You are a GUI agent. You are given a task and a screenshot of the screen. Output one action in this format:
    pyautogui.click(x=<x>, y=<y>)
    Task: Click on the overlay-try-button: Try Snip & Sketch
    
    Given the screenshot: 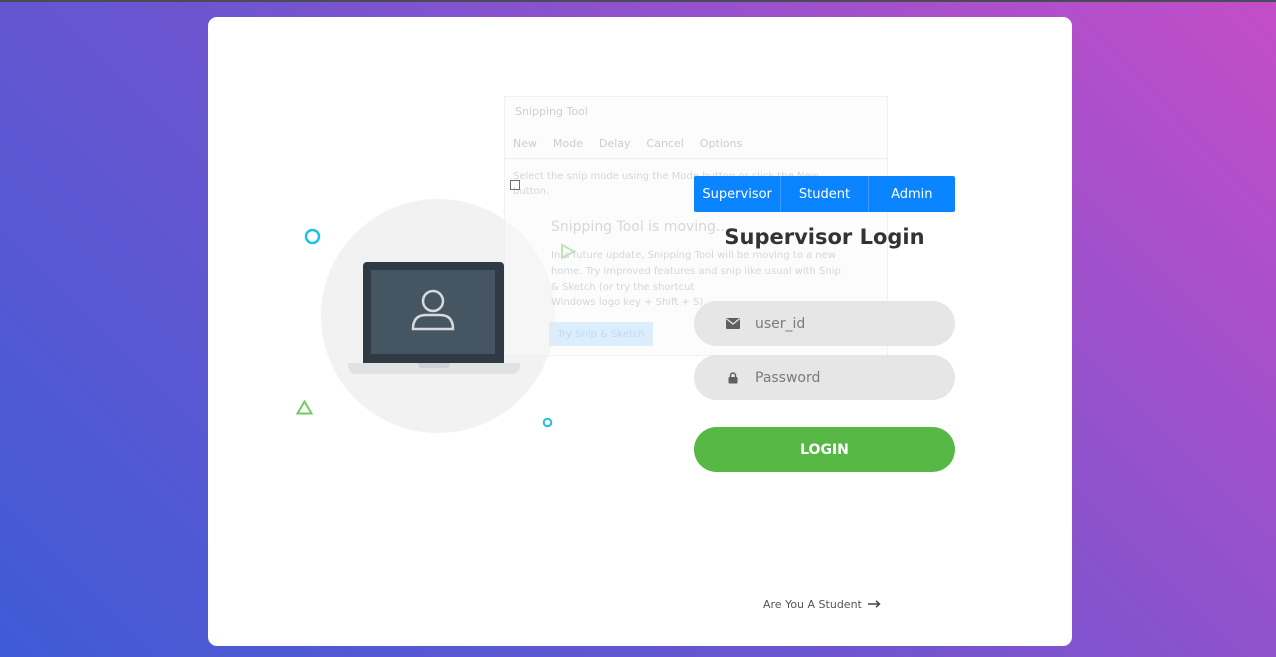 What is the action you would take?
    pyautogui.click(x=601, y=334)
    